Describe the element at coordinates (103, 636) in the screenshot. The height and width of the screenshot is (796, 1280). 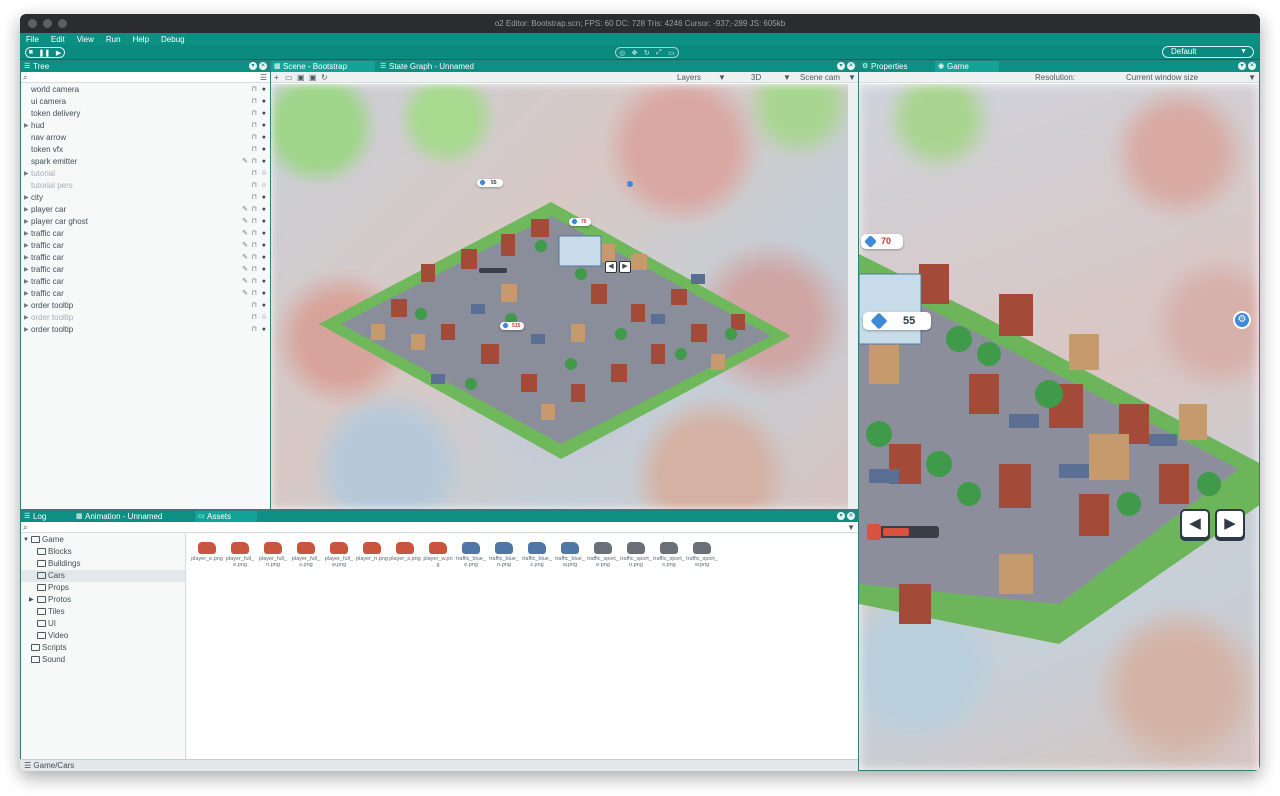
I see `assets-folder-item: Video` at that location.